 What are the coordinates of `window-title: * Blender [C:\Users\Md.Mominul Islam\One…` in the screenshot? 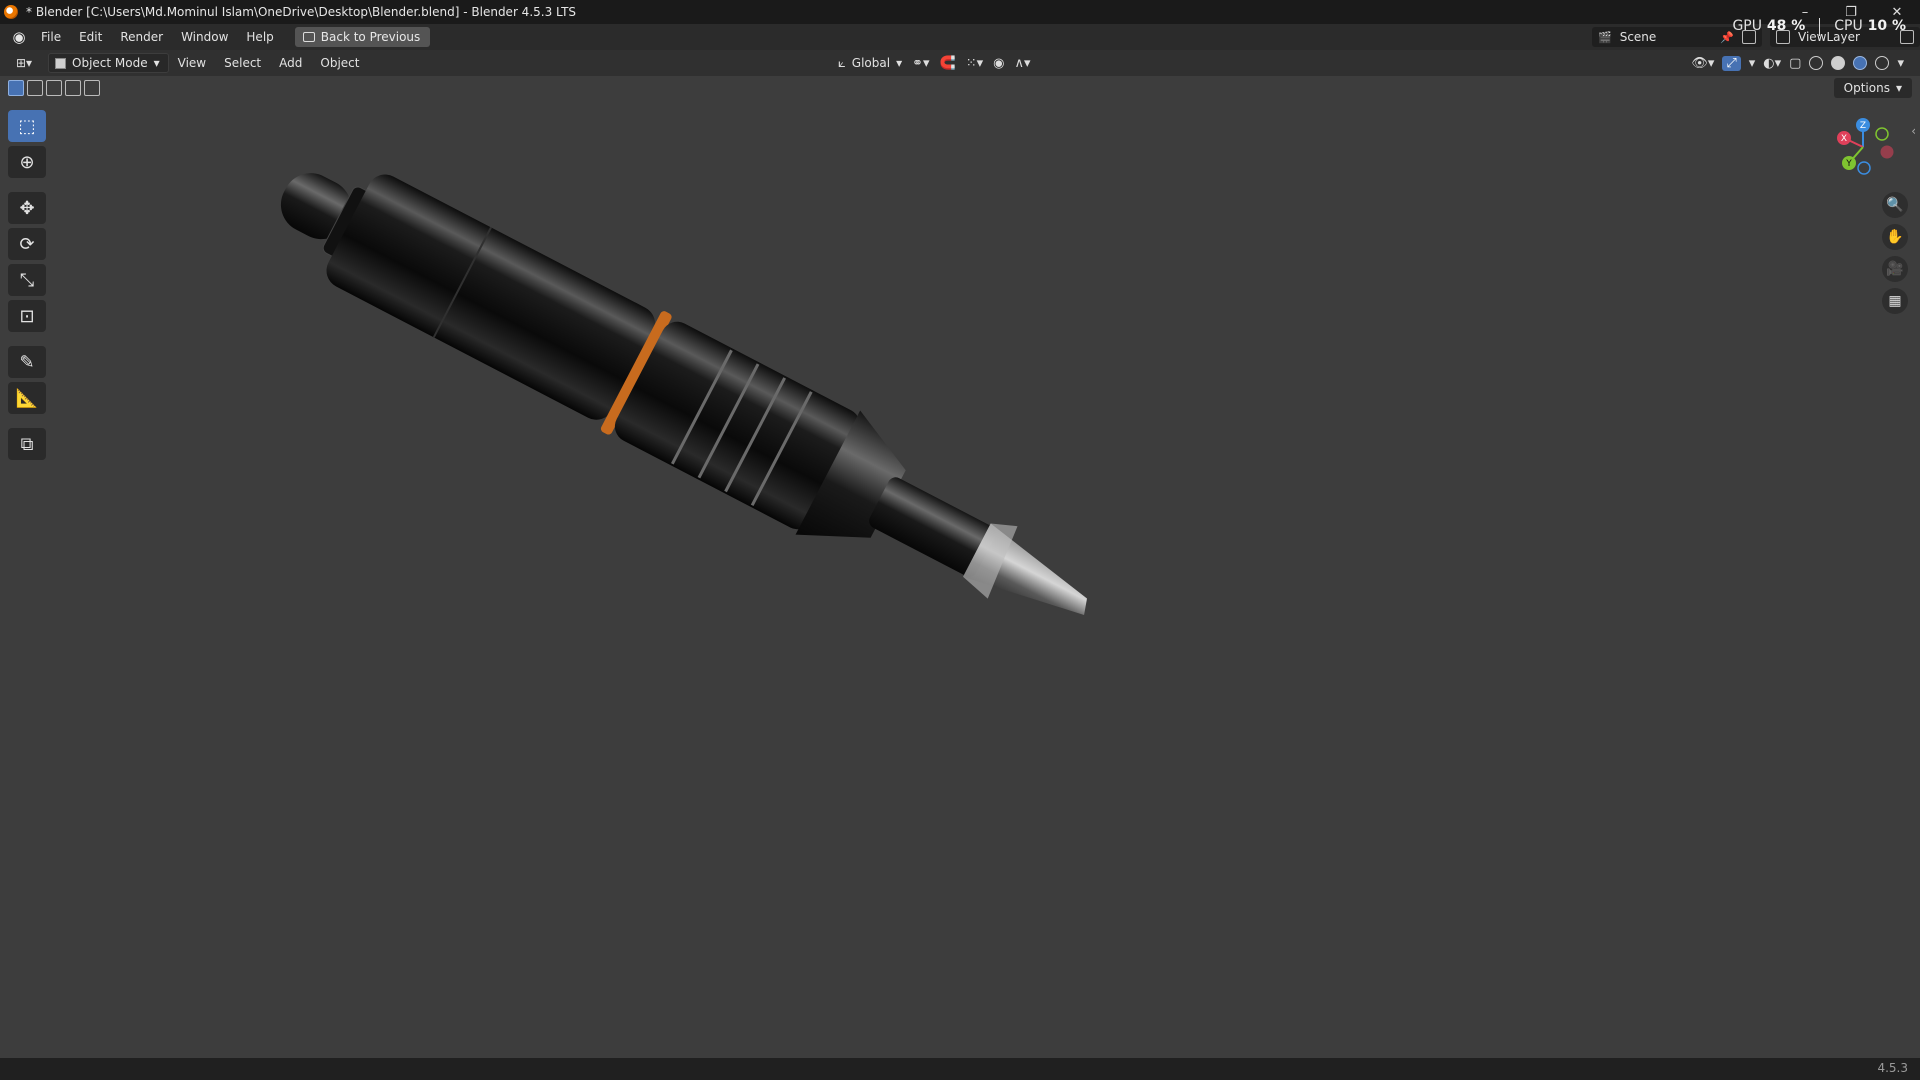 It's located at (301, 12).